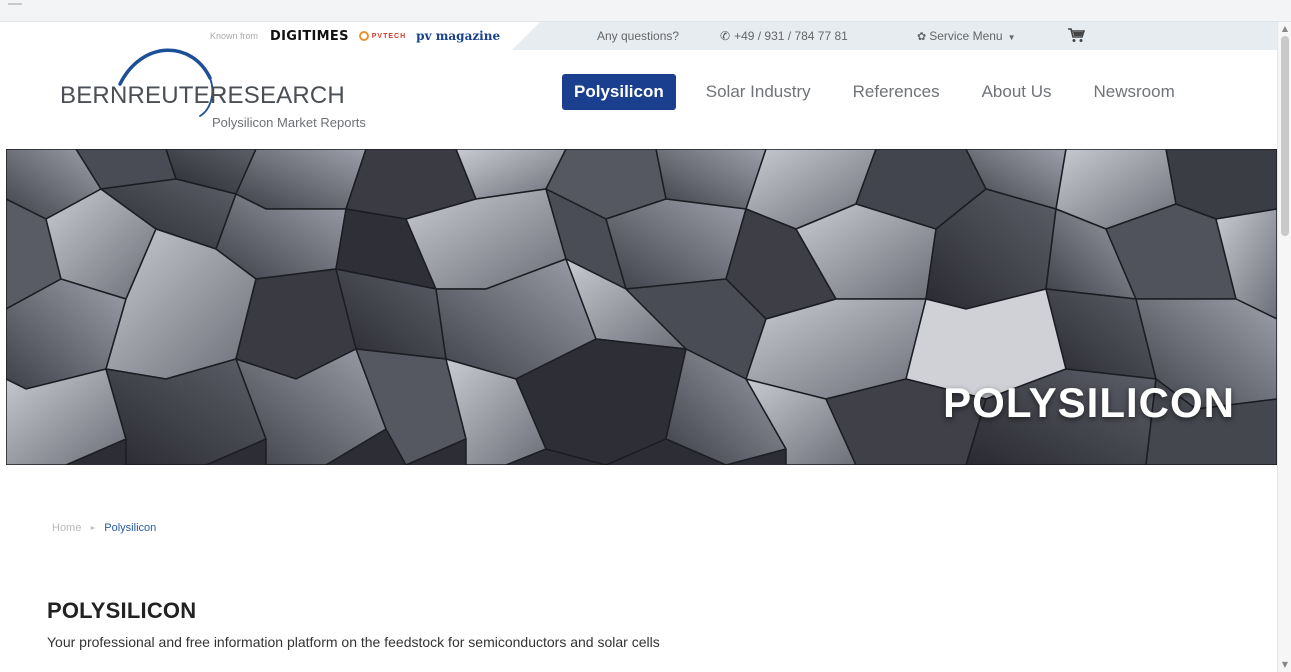  What do you see at coordinates (66, 528) in the screenshot?
I see `breadcrumb-home-link: Home` at bounding box center [66, 528].